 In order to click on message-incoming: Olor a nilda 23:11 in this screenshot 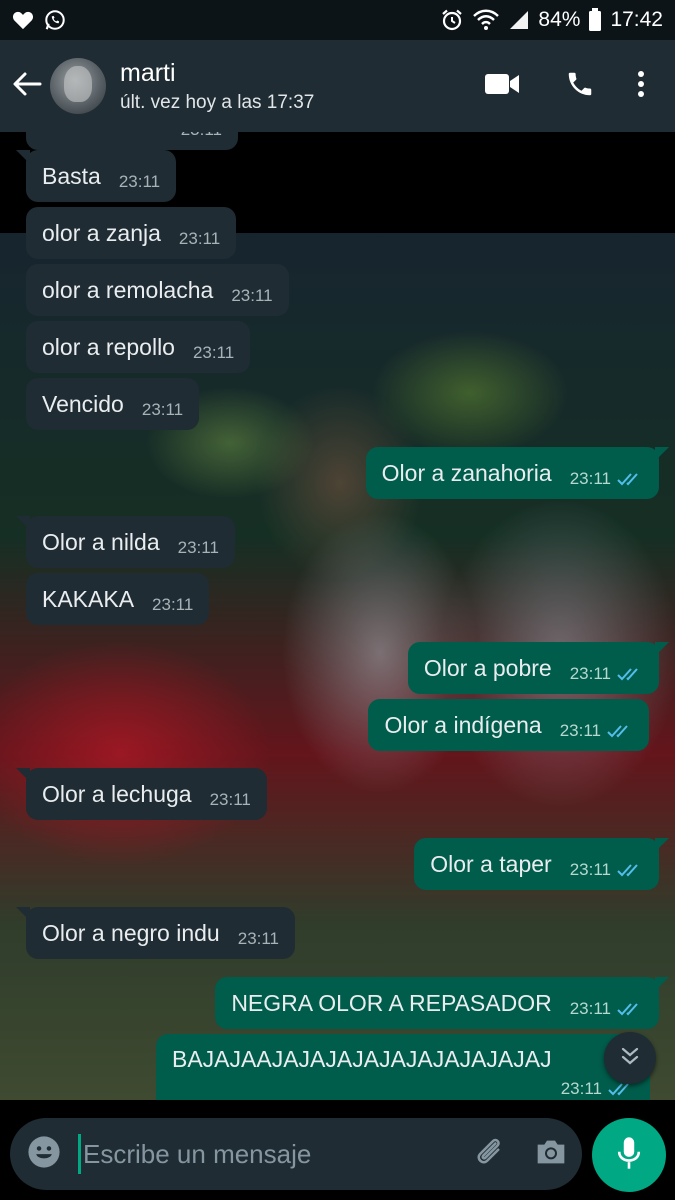, I will do `click(125, 542)`.